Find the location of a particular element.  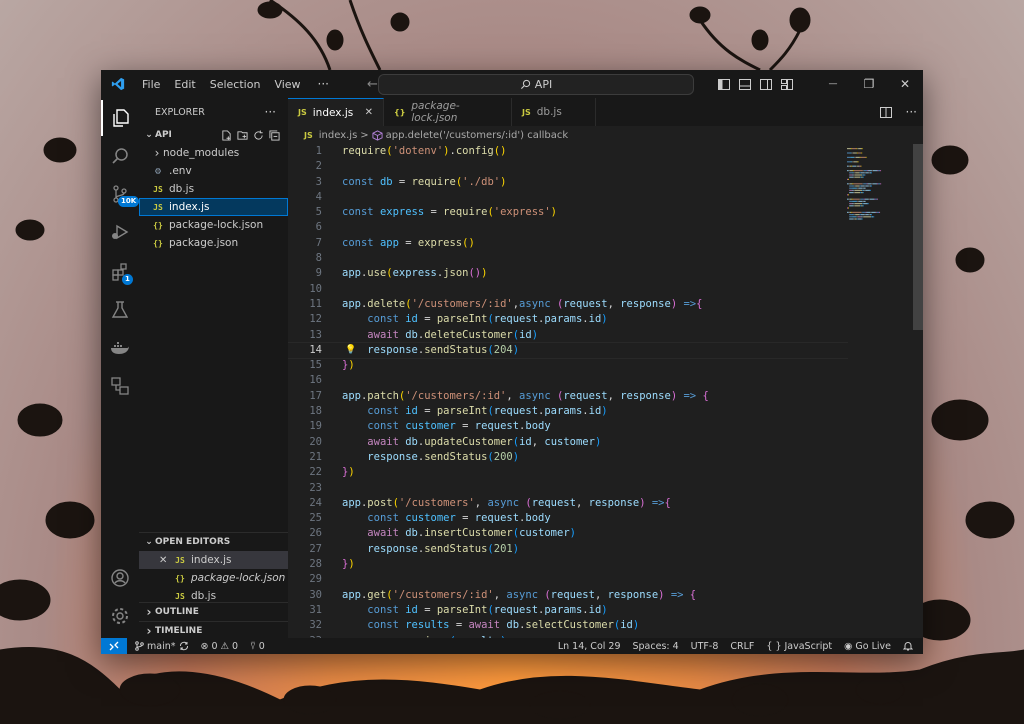

source-control-icon: 10K is located at coordinates (120, 194).